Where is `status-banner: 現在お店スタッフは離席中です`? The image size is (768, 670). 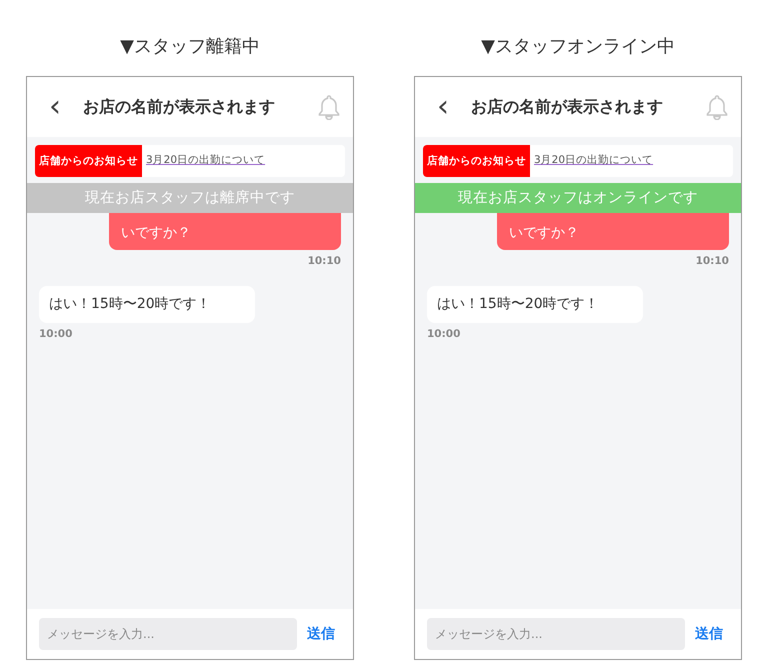
status-banner: 現在お店スタッフは離席中です is located at coordinates (190, 198).